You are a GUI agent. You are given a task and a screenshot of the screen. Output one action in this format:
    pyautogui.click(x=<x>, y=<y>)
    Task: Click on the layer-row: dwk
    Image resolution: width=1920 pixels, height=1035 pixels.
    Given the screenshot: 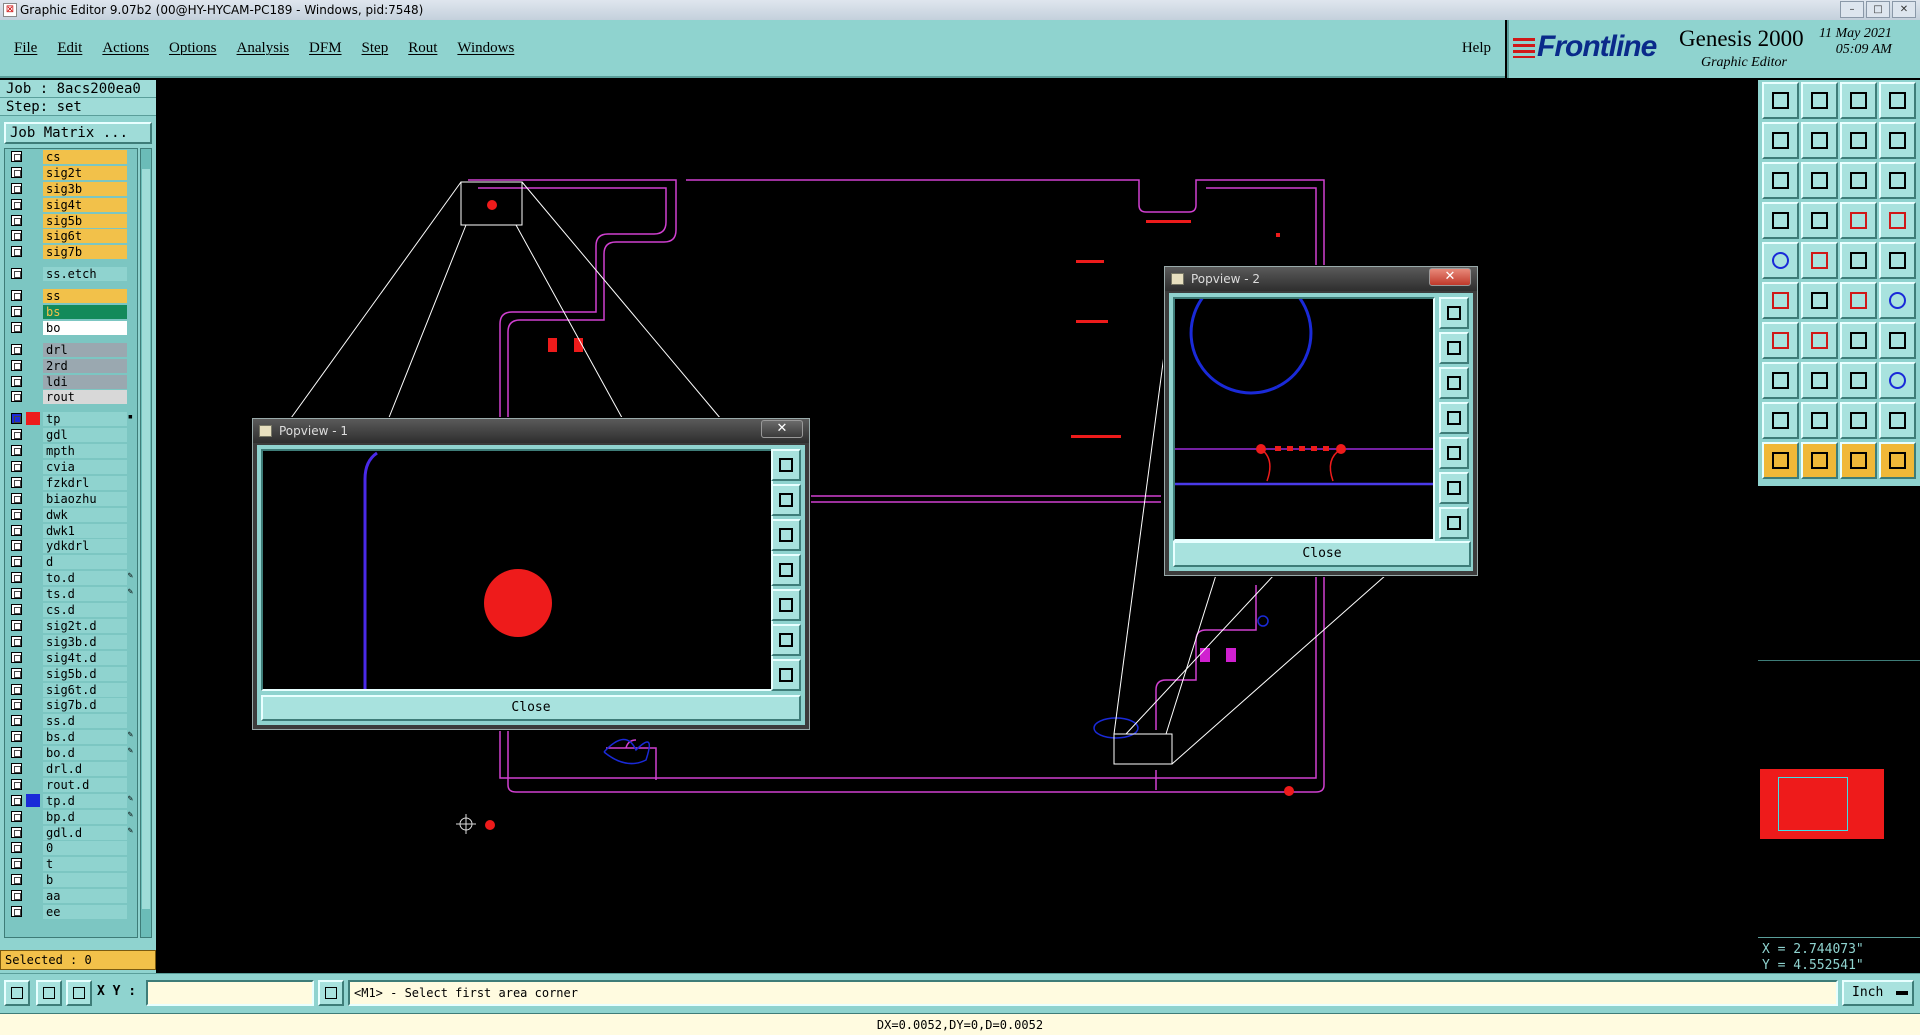 What is the action you would take?
    pyautogui.click(x=71, y=515)
    